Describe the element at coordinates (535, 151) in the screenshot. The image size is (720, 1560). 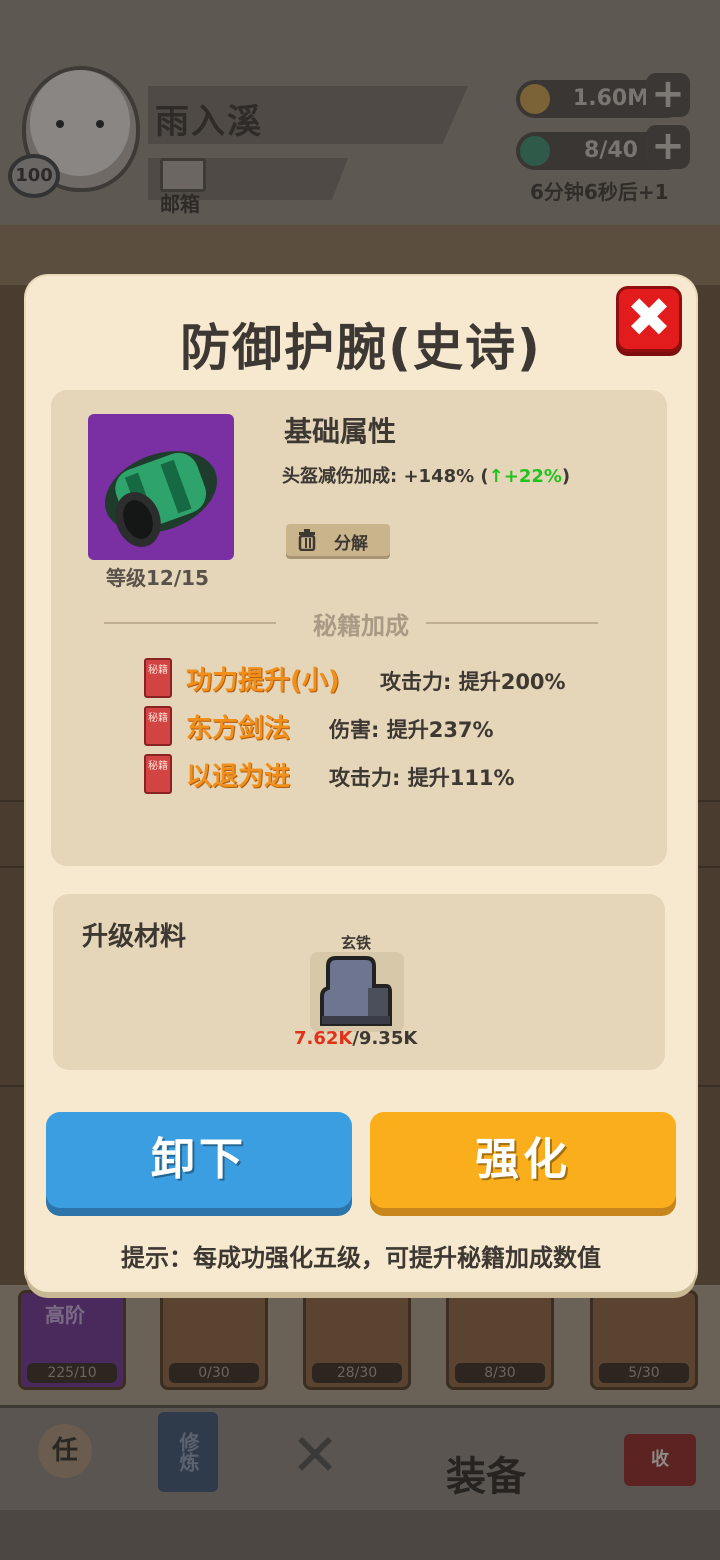
I see `energy-gem-icon` at that location.